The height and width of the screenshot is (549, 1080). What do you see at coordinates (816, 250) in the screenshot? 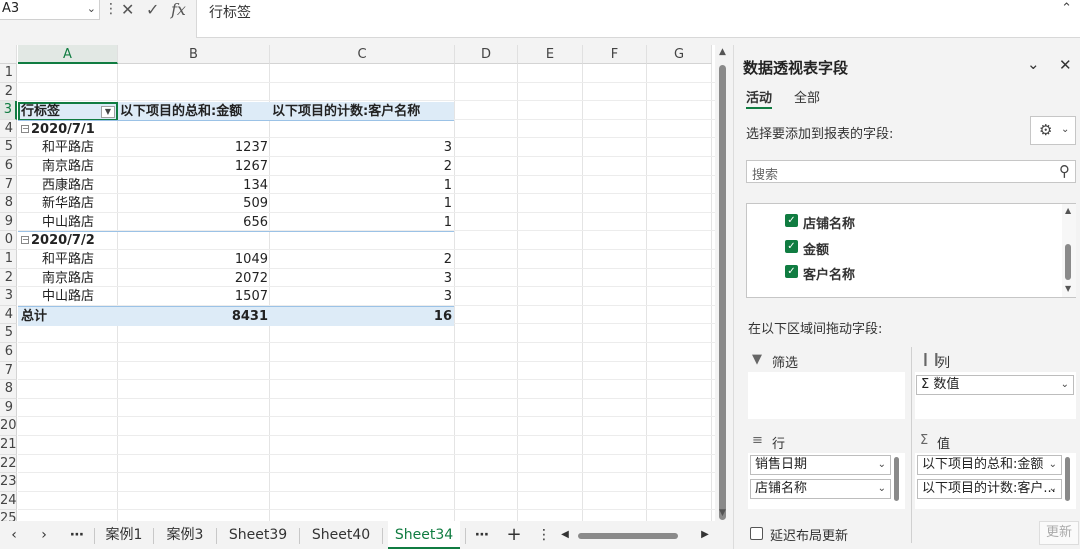
I see `field-label: 金额` at bounding box center [816, 250].